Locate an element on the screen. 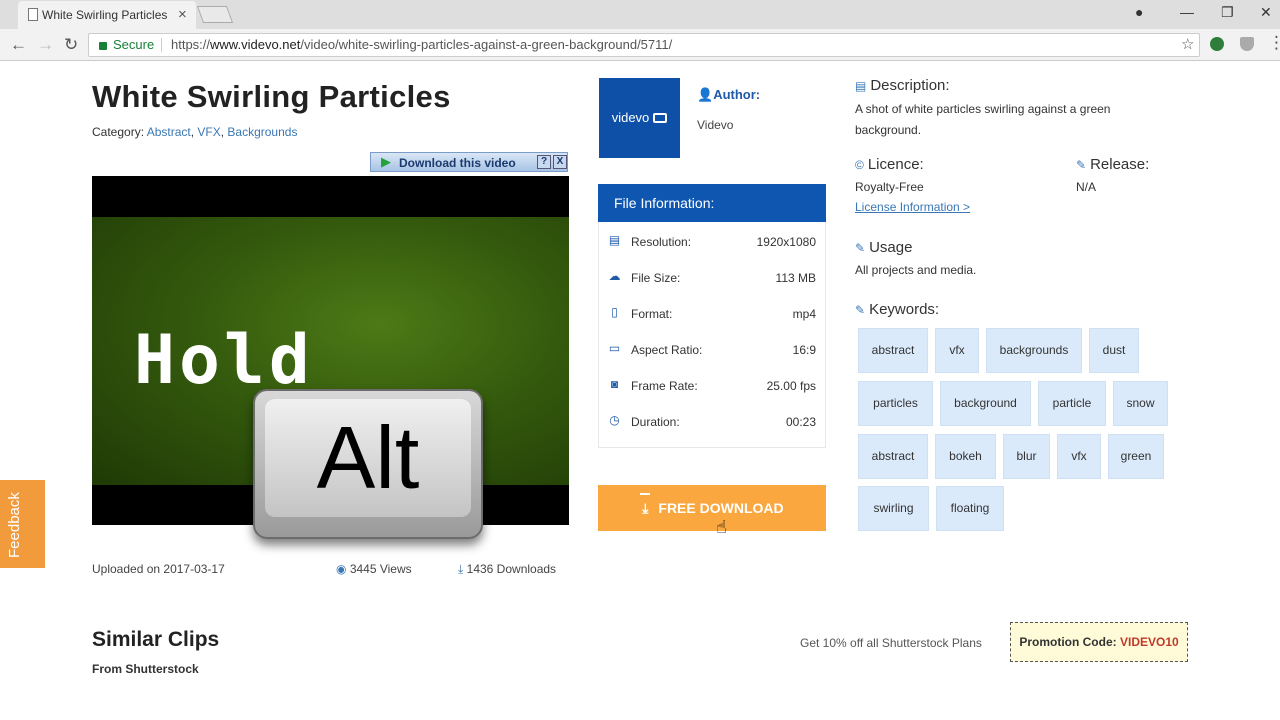 This screenshot has width=1280, height=720. category-link-vfx: VFX is located at coordinates (208, 132).